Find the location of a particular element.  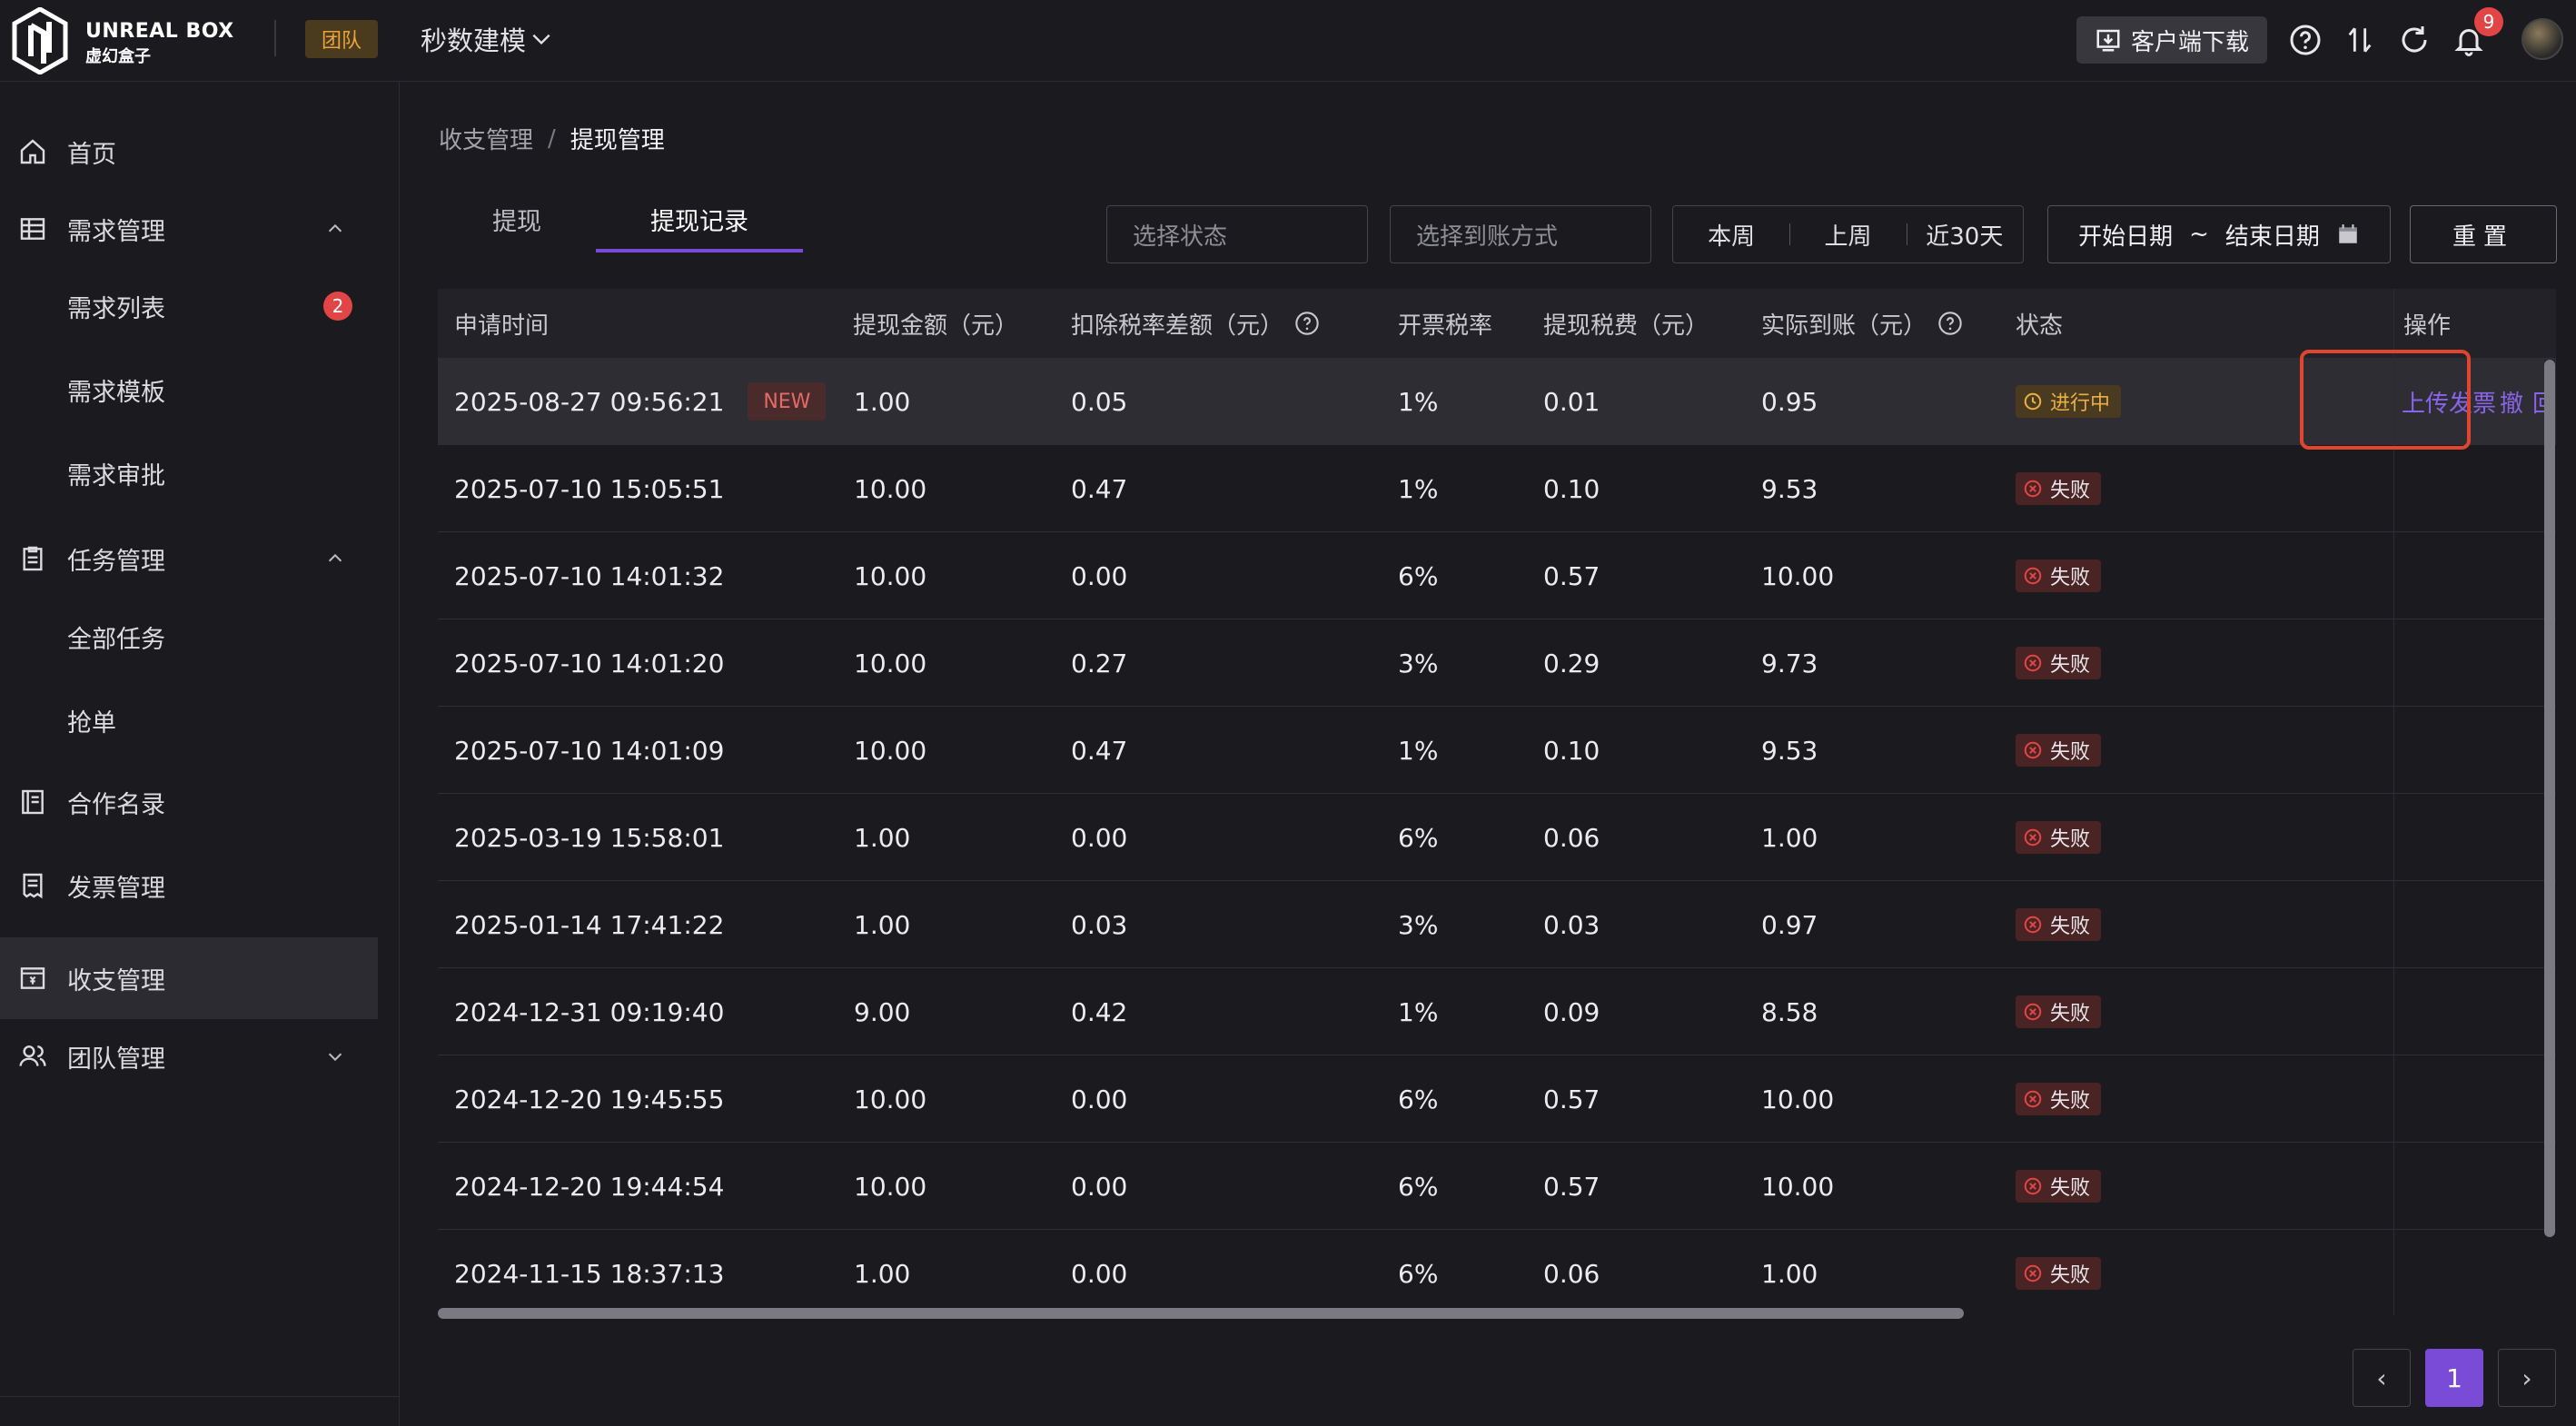

cell-amount-value: 10.00 is located at coordinates (890, 575).